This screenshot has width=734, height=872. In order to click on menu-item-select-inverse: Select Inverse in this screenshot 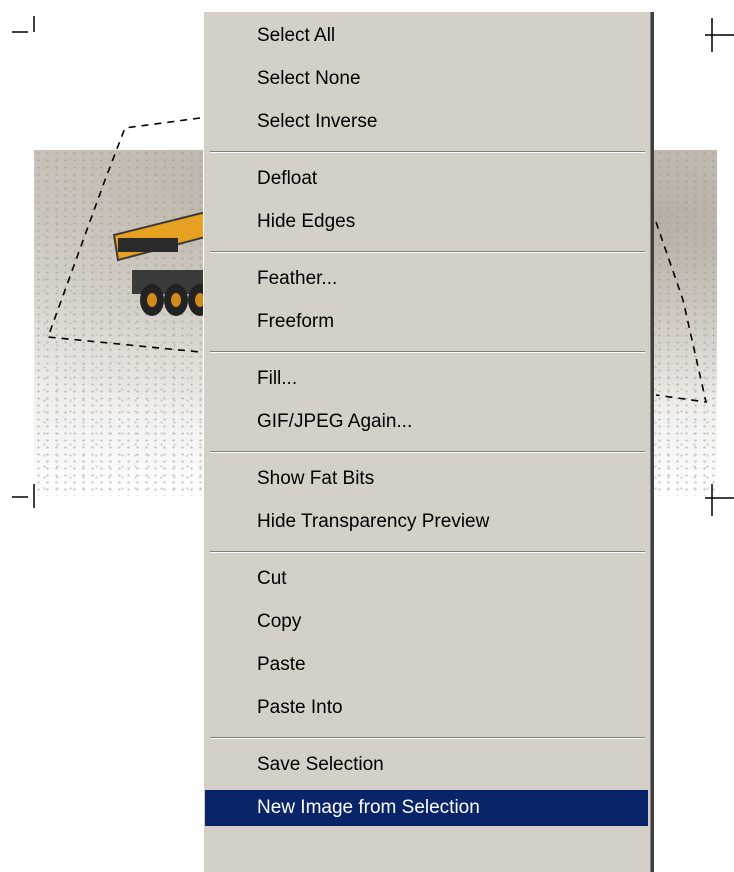, I will do `click(426, 122)`.